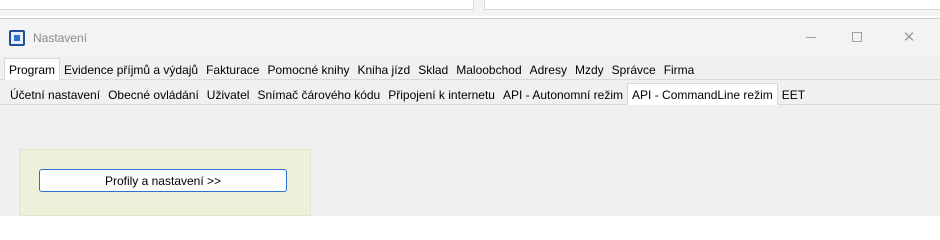 The width and height of the screenshot is (940, 240). I want to click on tab-kniha-jizd: Kniha jízd, so click(384, 70).